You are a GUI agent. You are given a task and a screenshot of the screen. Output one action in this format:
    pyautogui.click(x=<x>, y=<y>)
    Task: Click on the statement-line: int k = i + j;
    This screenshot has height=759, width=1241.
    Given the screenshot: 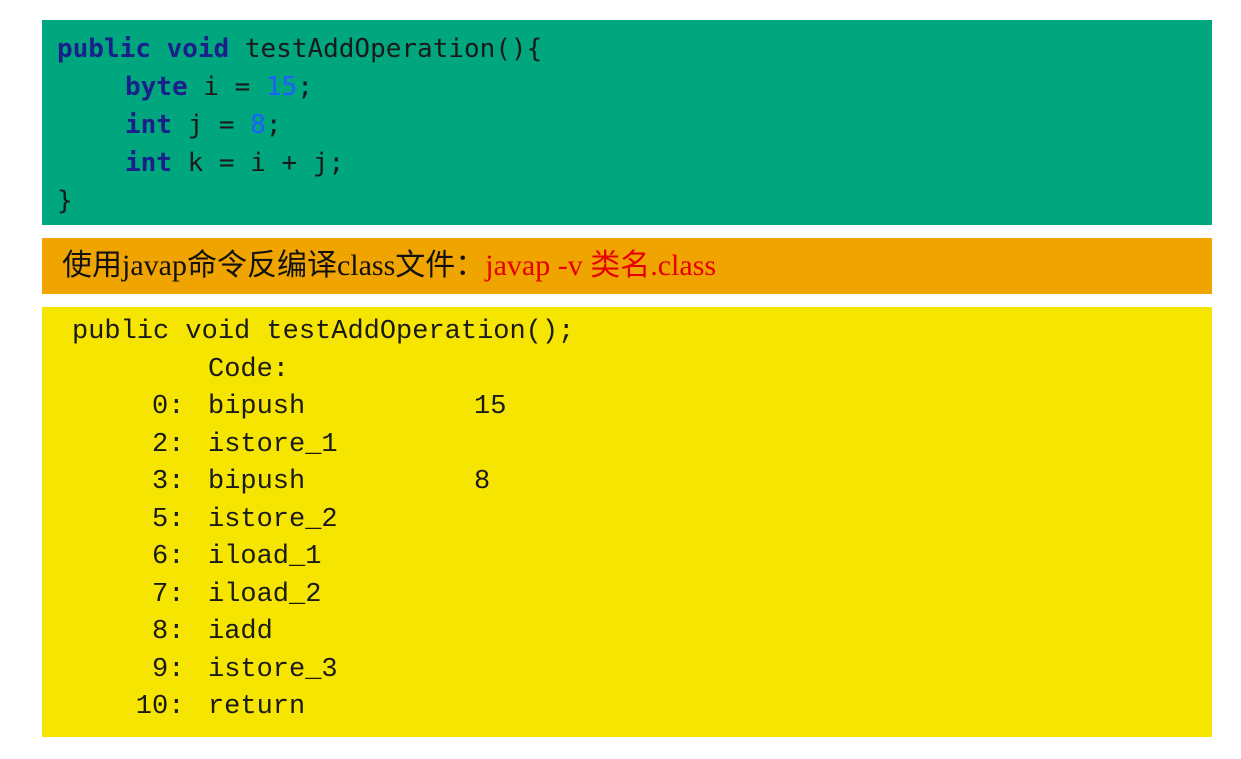 What is the action you would take?
    pyautogui.click(x=234, y=163)
    